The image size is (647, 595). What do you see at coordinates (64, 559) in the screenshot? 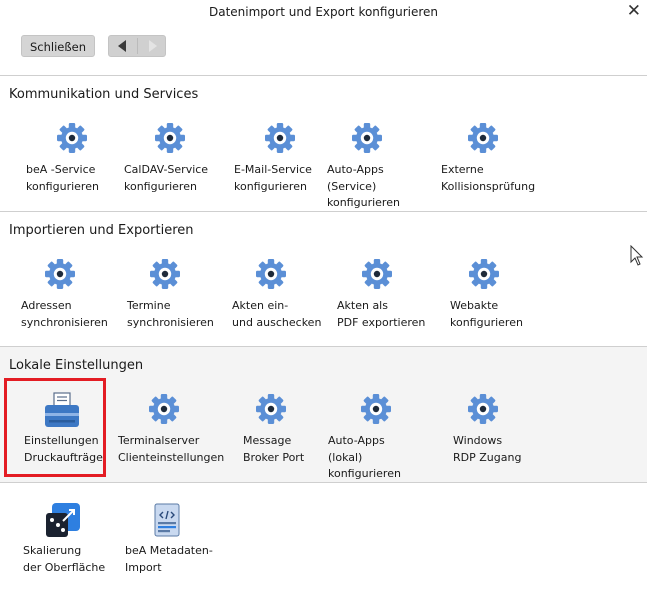
I see `tile-label: Skalierung der Oberfläche` at bounding box center [64, 559].